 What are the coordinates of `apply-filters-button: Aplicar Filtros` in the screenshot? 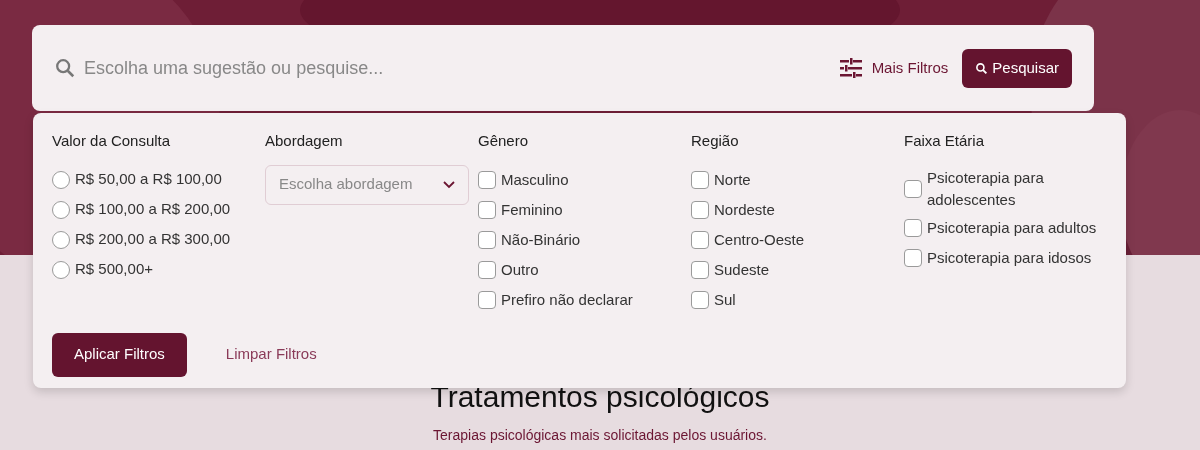 It's located at (119, 354).